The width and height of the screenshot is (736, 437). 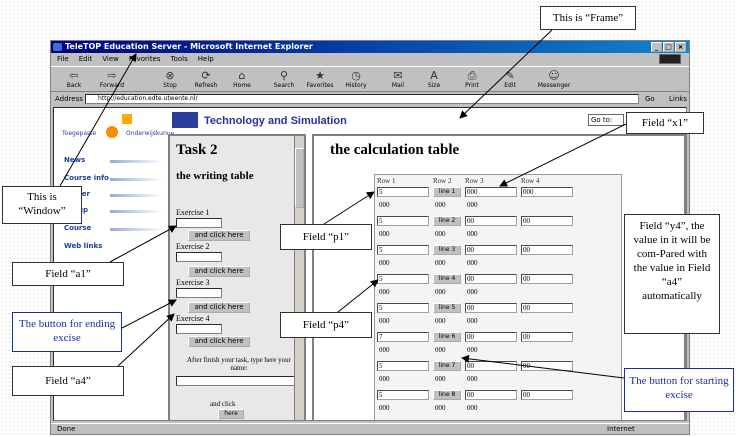 What do you see at coordinates (426, 120) in the screenshot?
I see `course-header: Technology and Simulation Go to:` at bounding box center [426, 120].